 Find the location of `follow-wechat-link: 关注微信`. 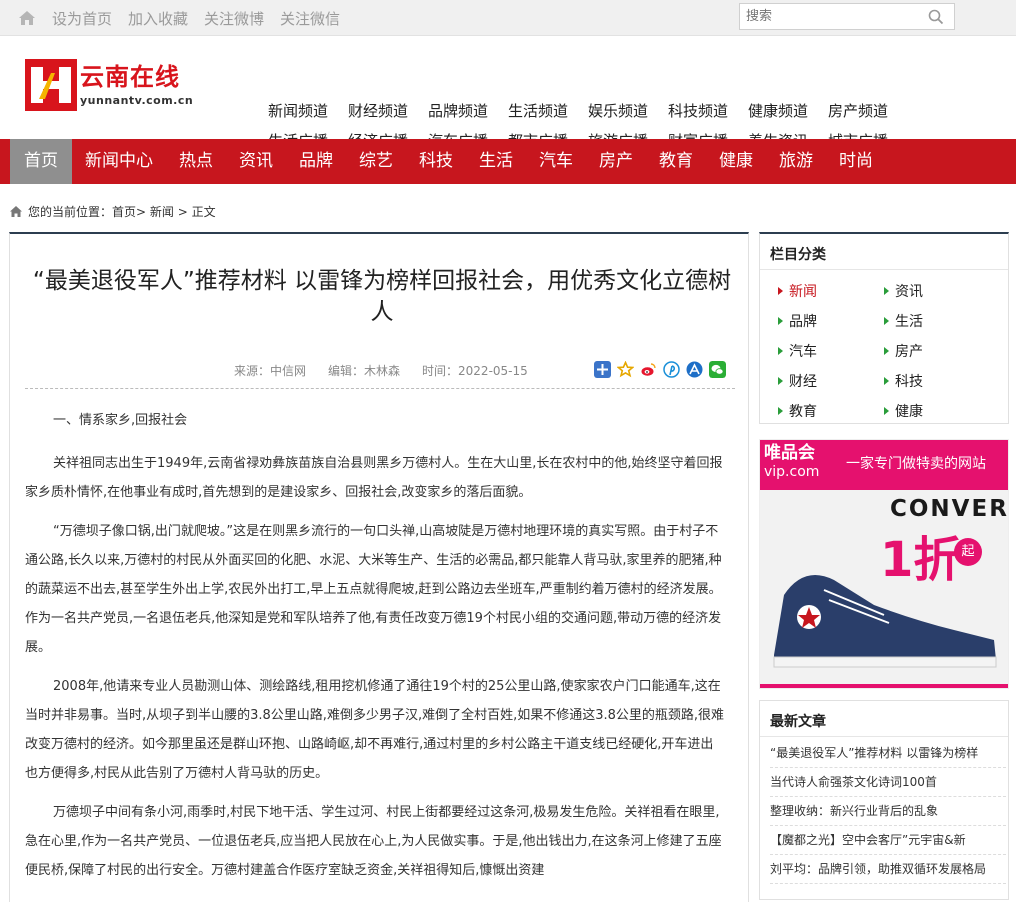

follow-wechat-link: 关注微信 is located at coordinates (310, 18).